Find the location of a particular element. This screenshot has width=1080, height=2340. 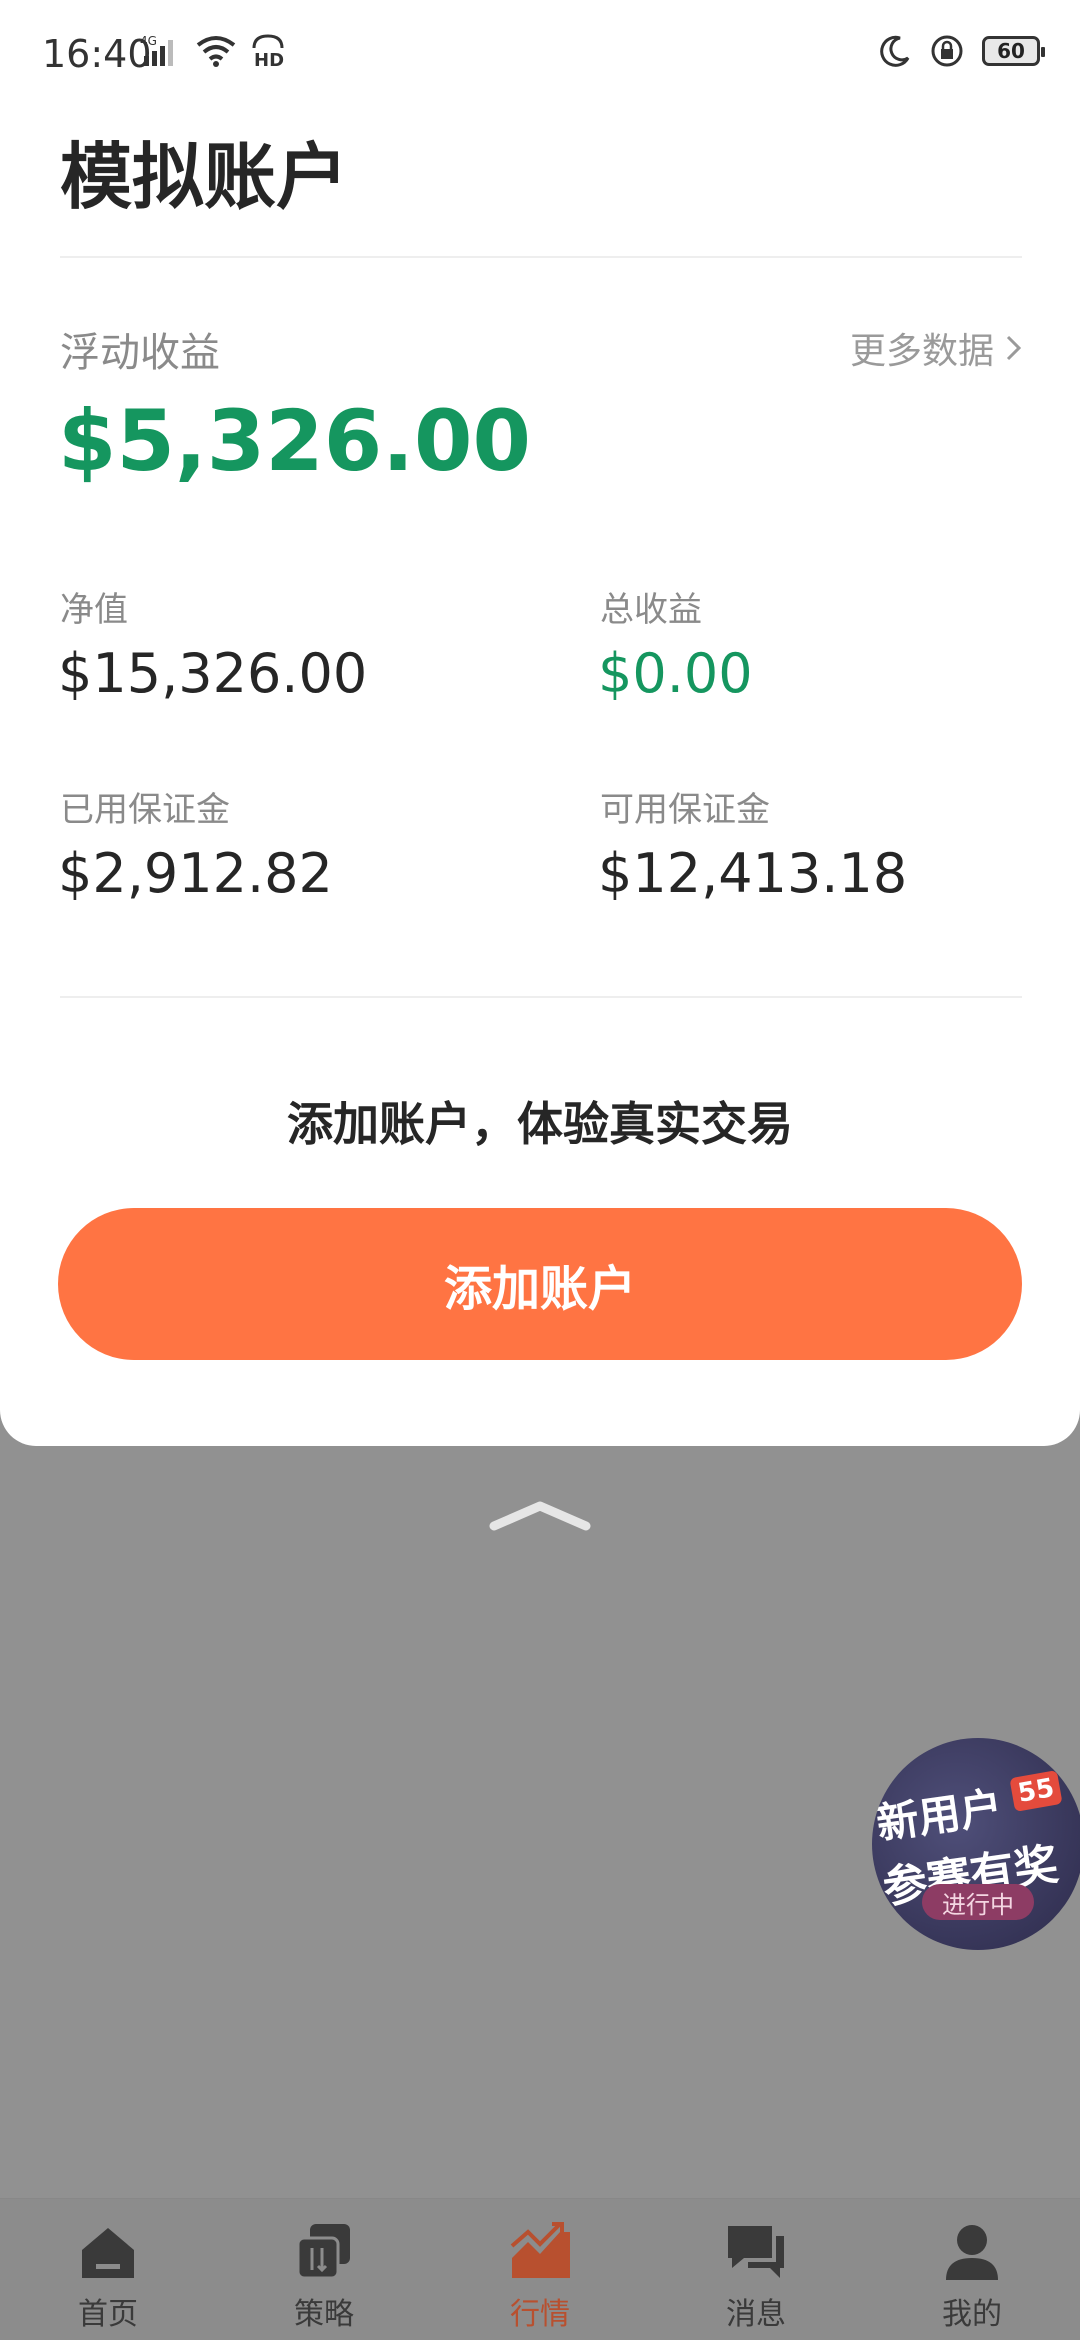

message-icon is located at coordinates (756, 2252).